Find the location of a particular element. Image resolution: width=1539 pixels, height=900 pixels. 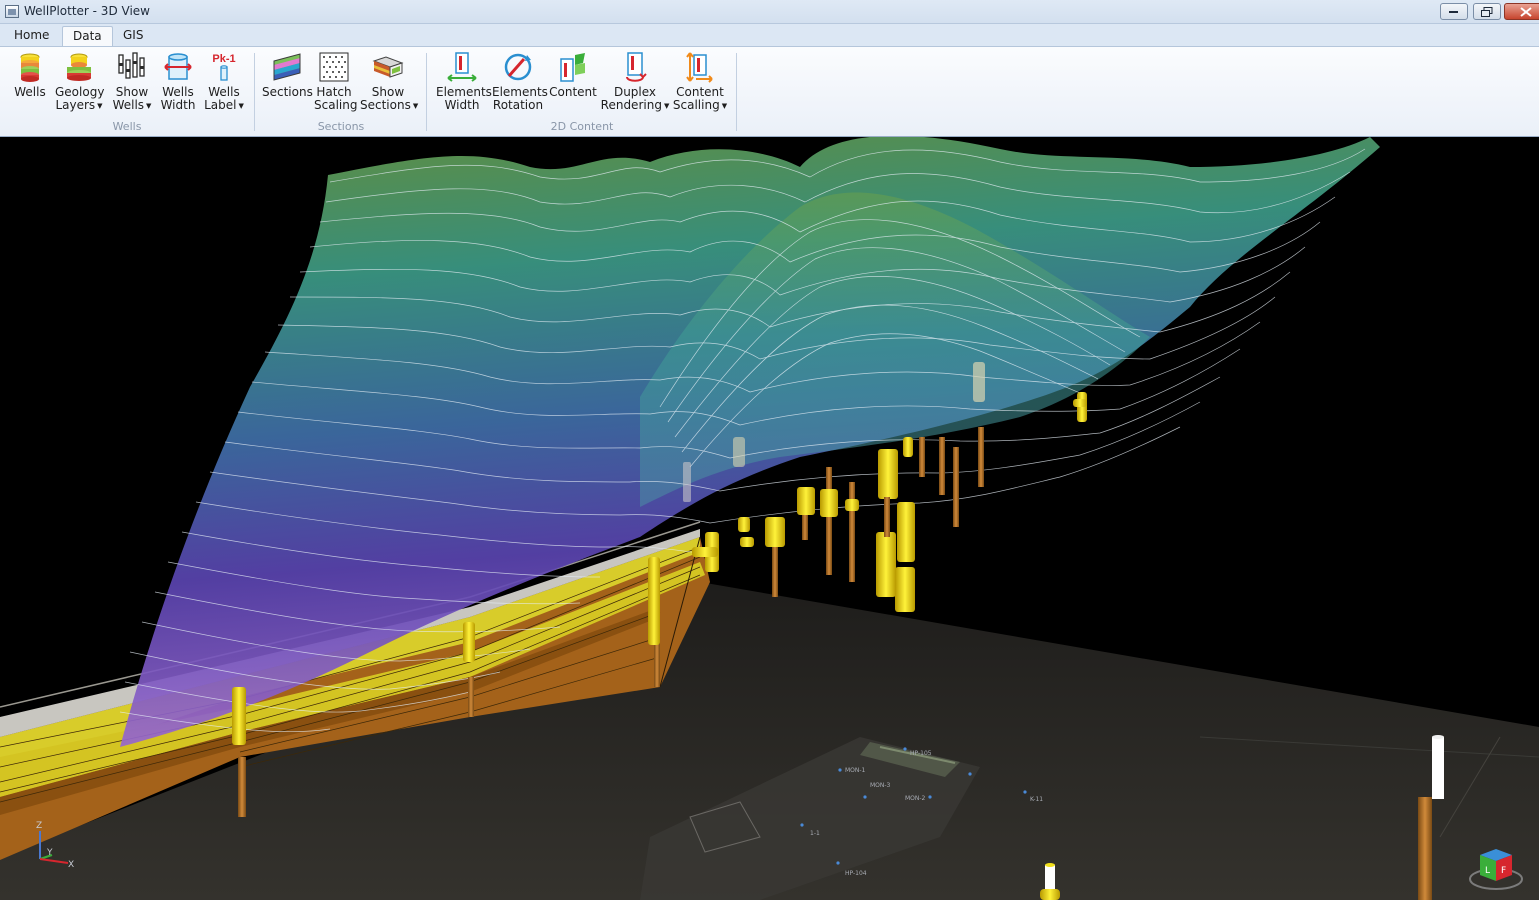

duplex-rendering-label-2: Rendering ▼ is located at coordinates (635, 105).